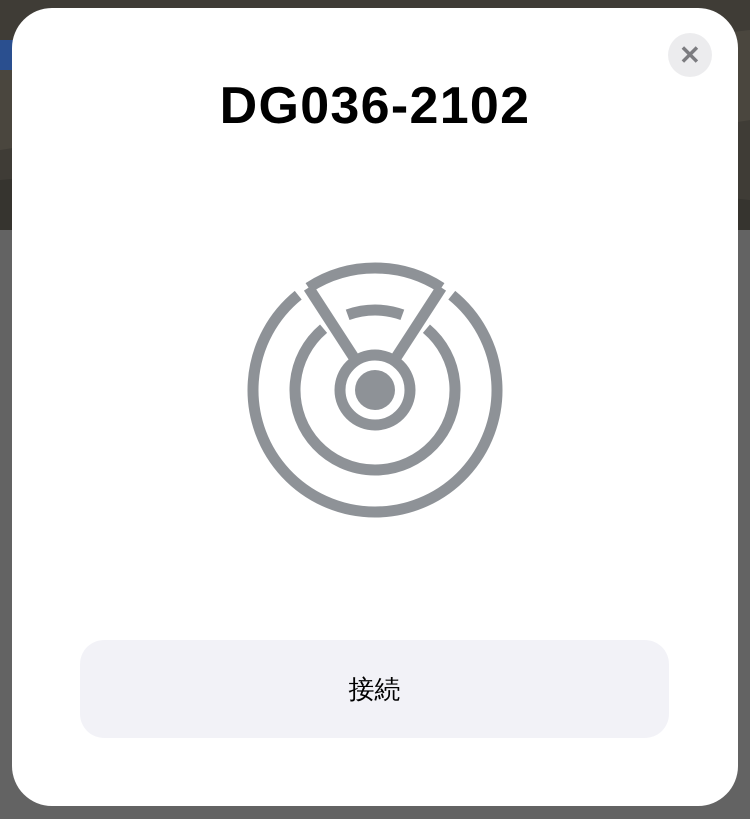  What do you see at coordinates (375, 106) in the screenshot?
I see `device-title: DG036-2102` at bounding box center [375, 106].